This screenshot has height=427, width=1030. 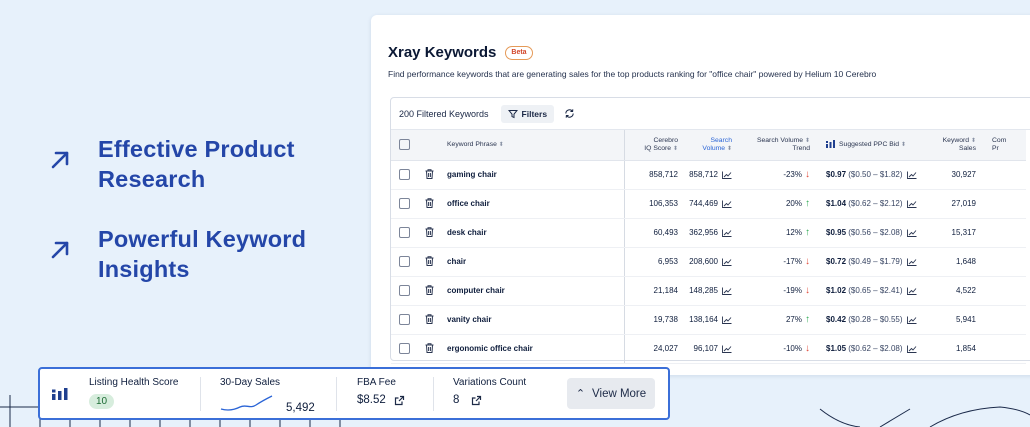 What do you see at coordinates (875, 290) in the screenshot?
I see `ppc-bid-range: ($0.65 – $2.41)` at bounding box center [875, 290].